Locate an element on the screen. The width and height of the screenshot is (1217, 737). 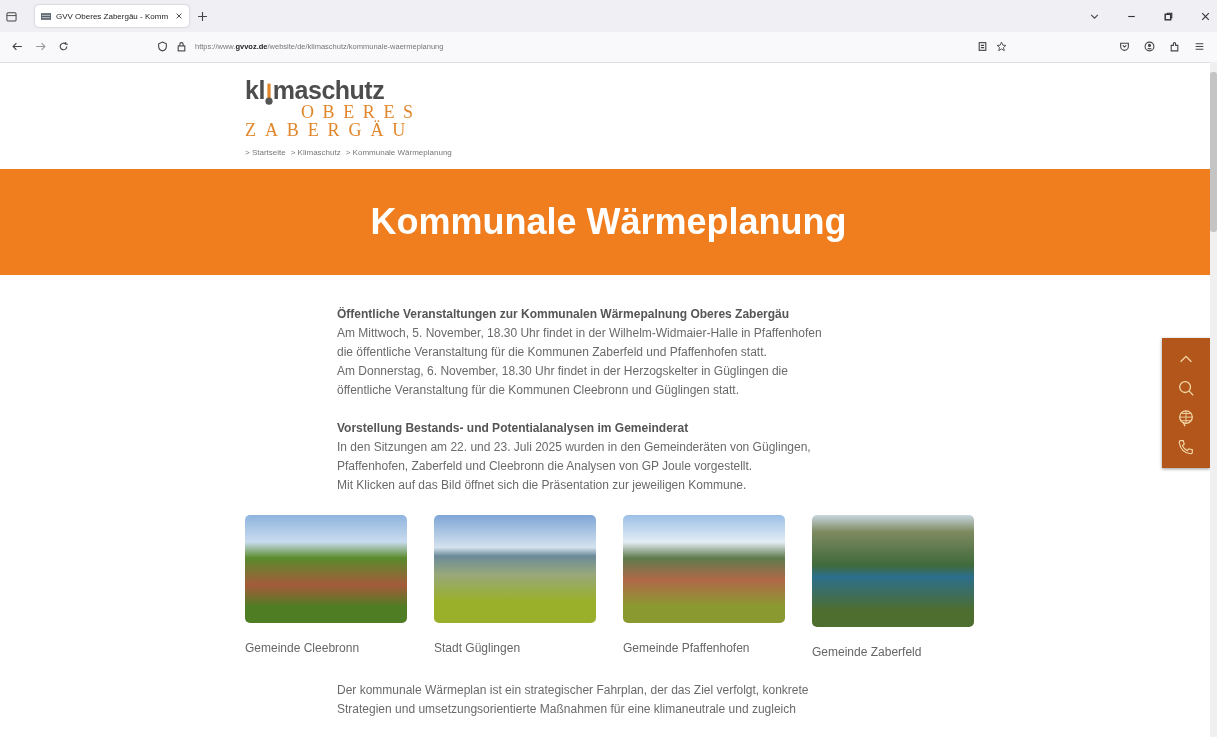
favicon-icon is located at coordinates (46, 16).